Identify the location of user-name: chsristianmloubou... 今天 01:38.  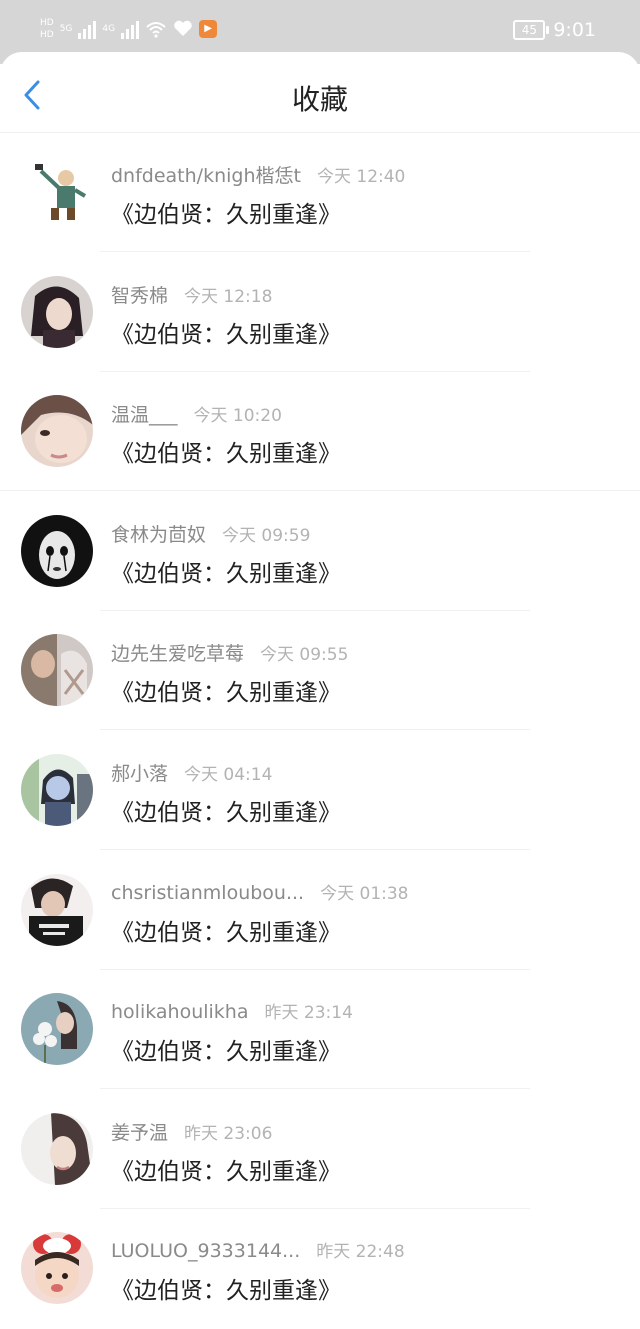
(260, 892).